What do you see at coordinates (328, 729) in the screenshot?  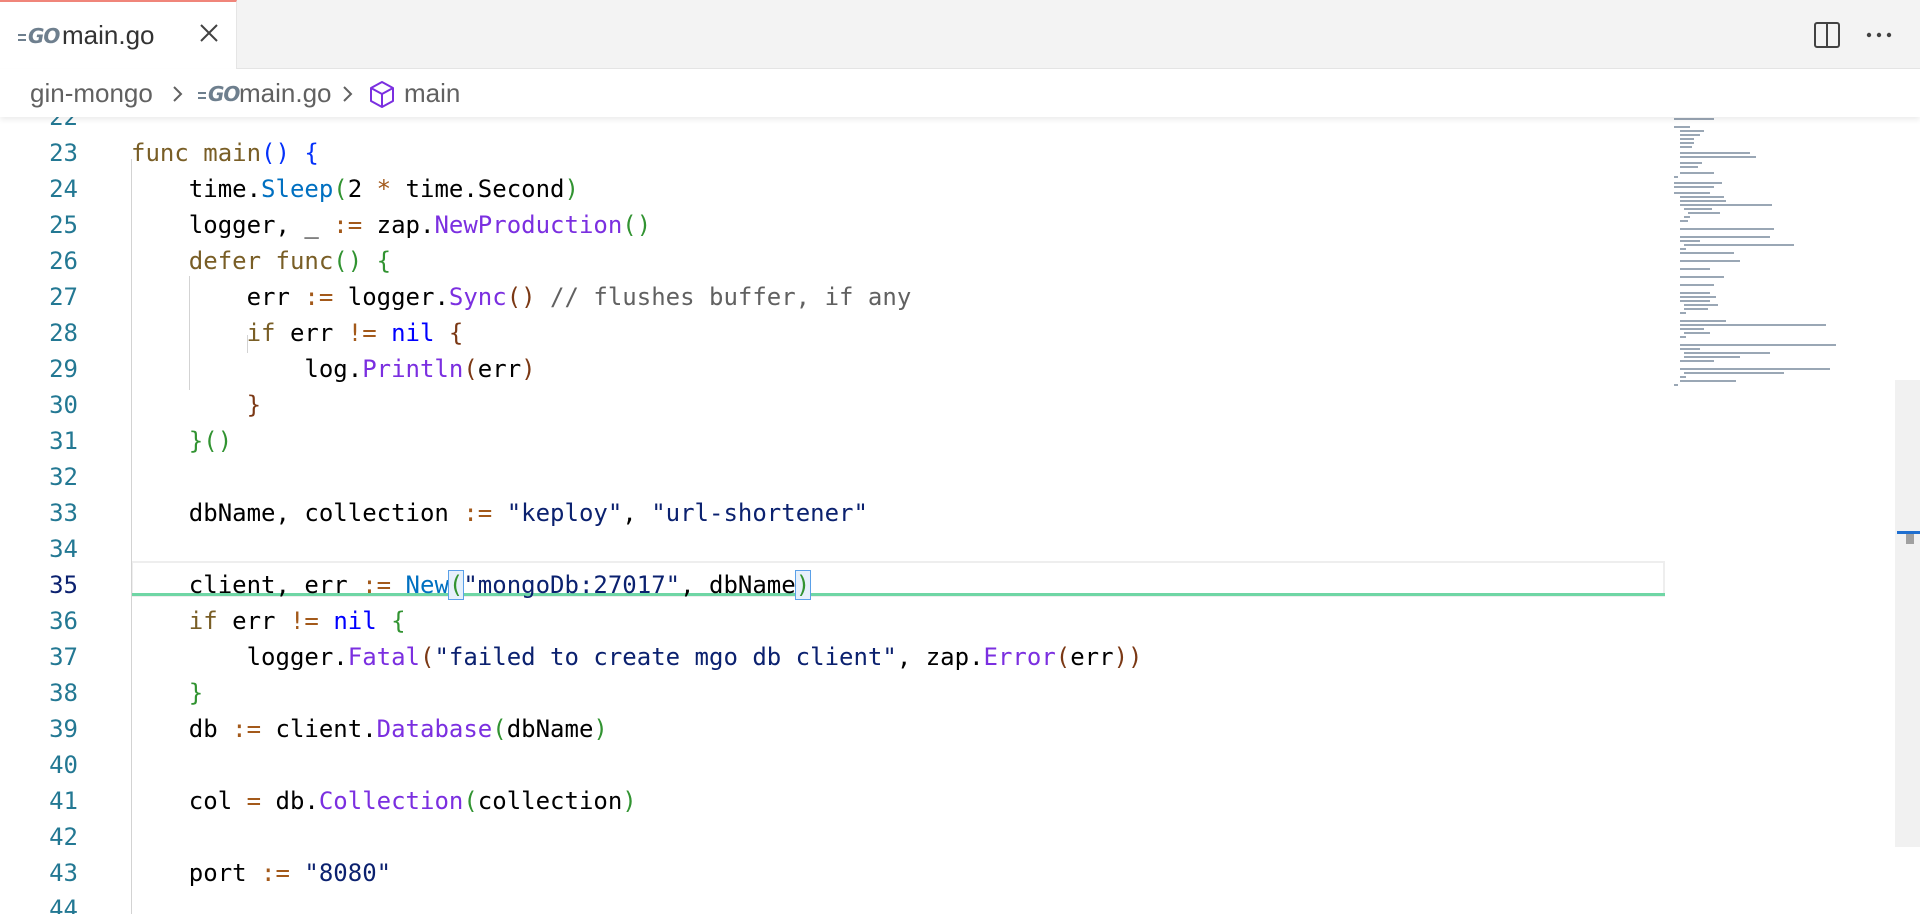 I see `code-line: 39 db := client.Database(dbName)` at bounding box center [328, 729].